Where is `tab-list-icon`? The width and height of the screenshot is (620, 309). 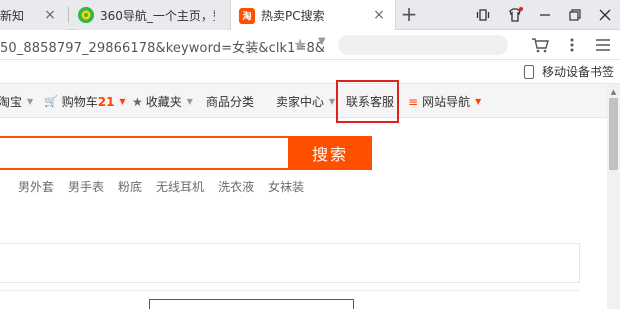 tab-list-icon is located at coordinates (483, 15).